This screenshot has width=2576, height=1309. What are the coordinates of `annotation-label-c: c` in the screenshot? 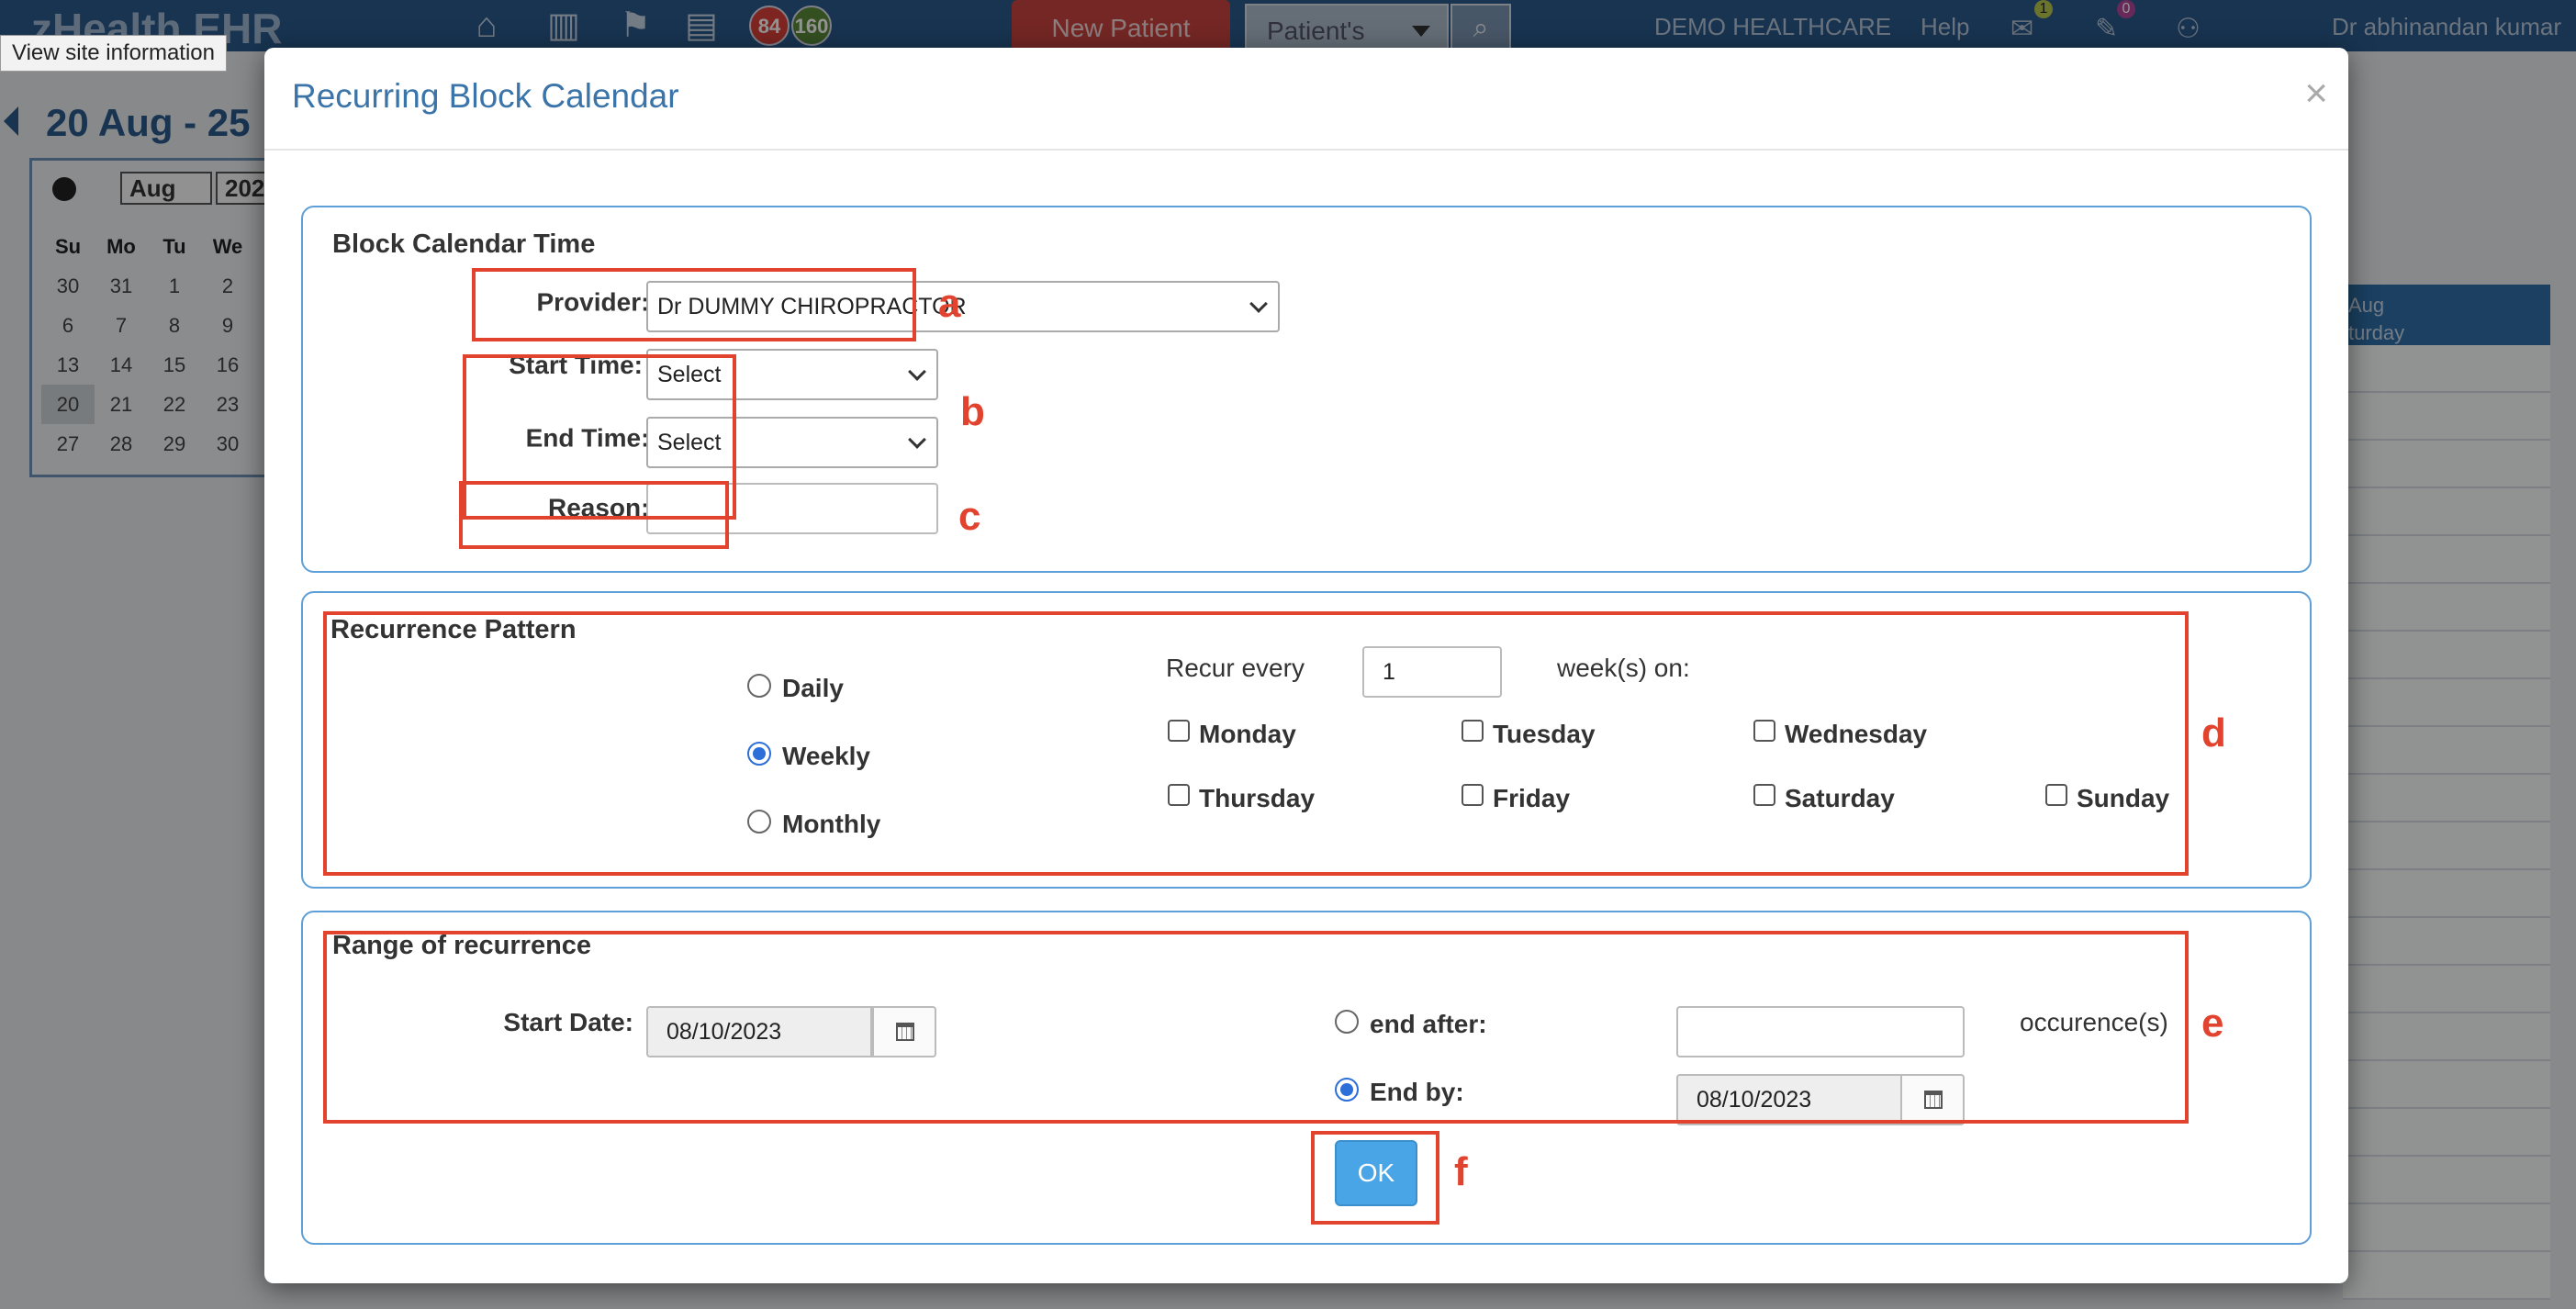 It's located at (969, 516).